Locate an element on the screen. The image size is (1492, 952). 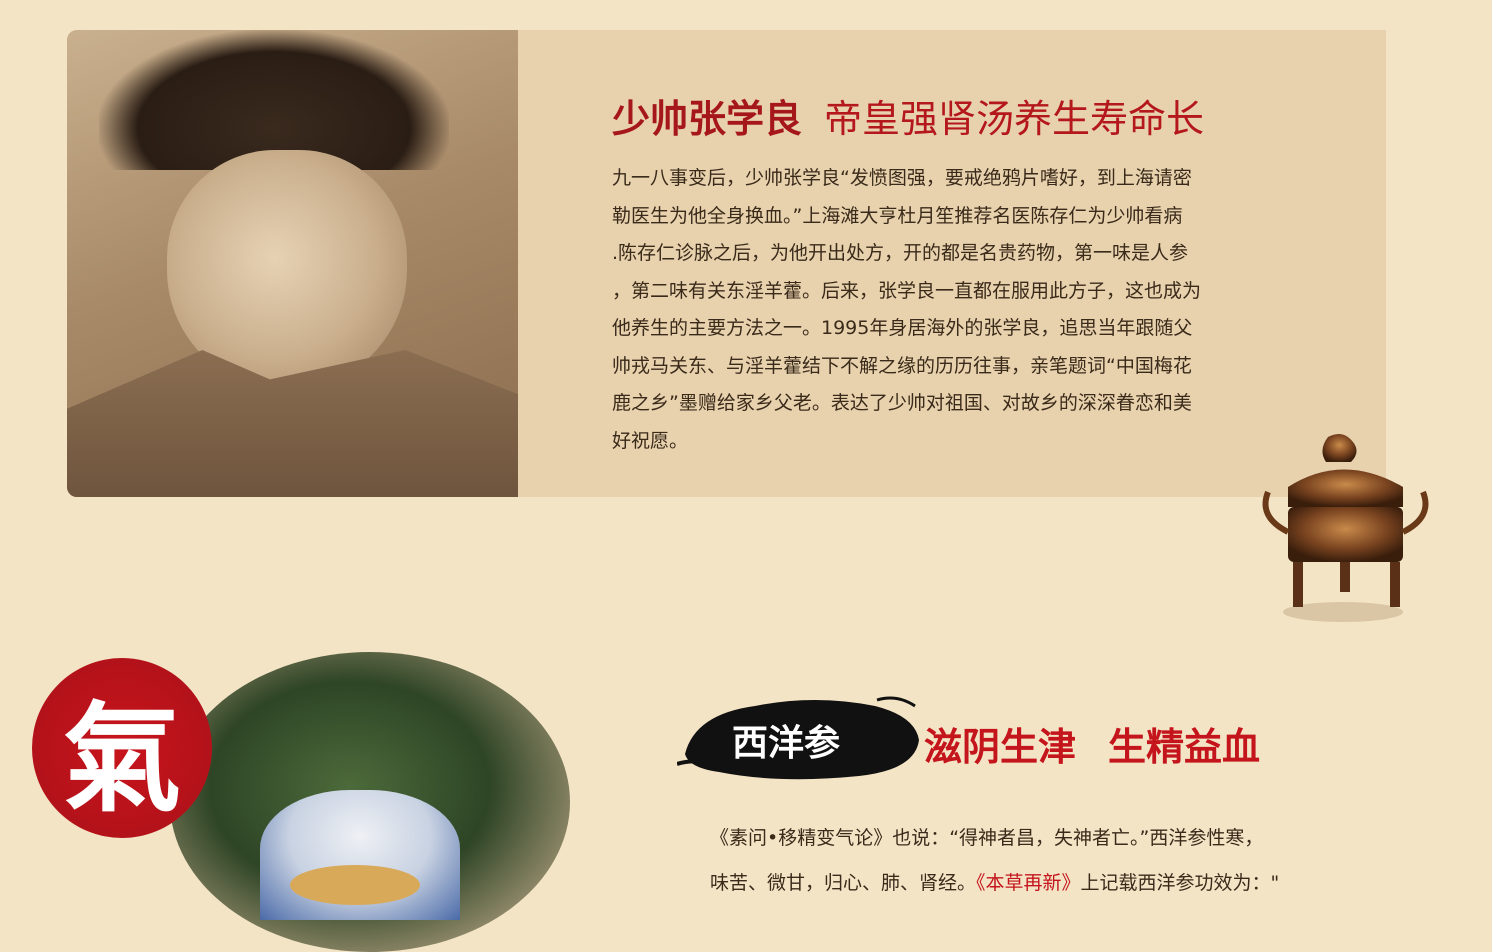
portrait-cap is located at coordinates (274, 100).